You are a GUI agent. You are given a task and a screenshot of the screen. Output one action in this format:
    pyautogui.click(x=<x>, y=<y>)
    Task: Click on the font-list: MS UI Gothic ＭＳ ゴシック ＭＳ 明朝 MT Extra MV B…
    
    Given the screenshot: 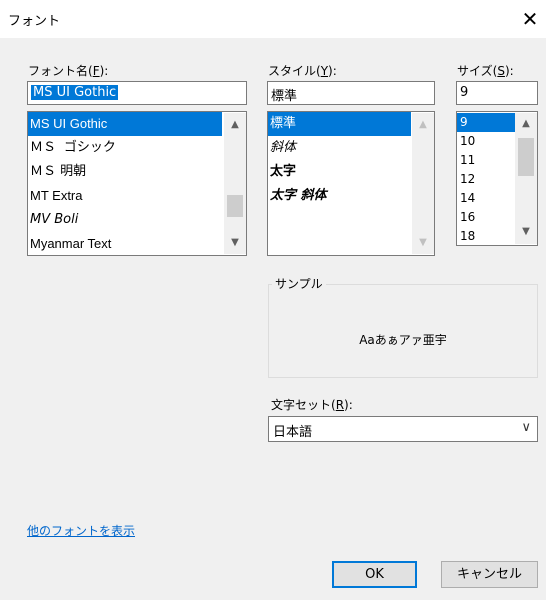 What is the action you would take?
    pyautogui.click(x=137, y=183)
    